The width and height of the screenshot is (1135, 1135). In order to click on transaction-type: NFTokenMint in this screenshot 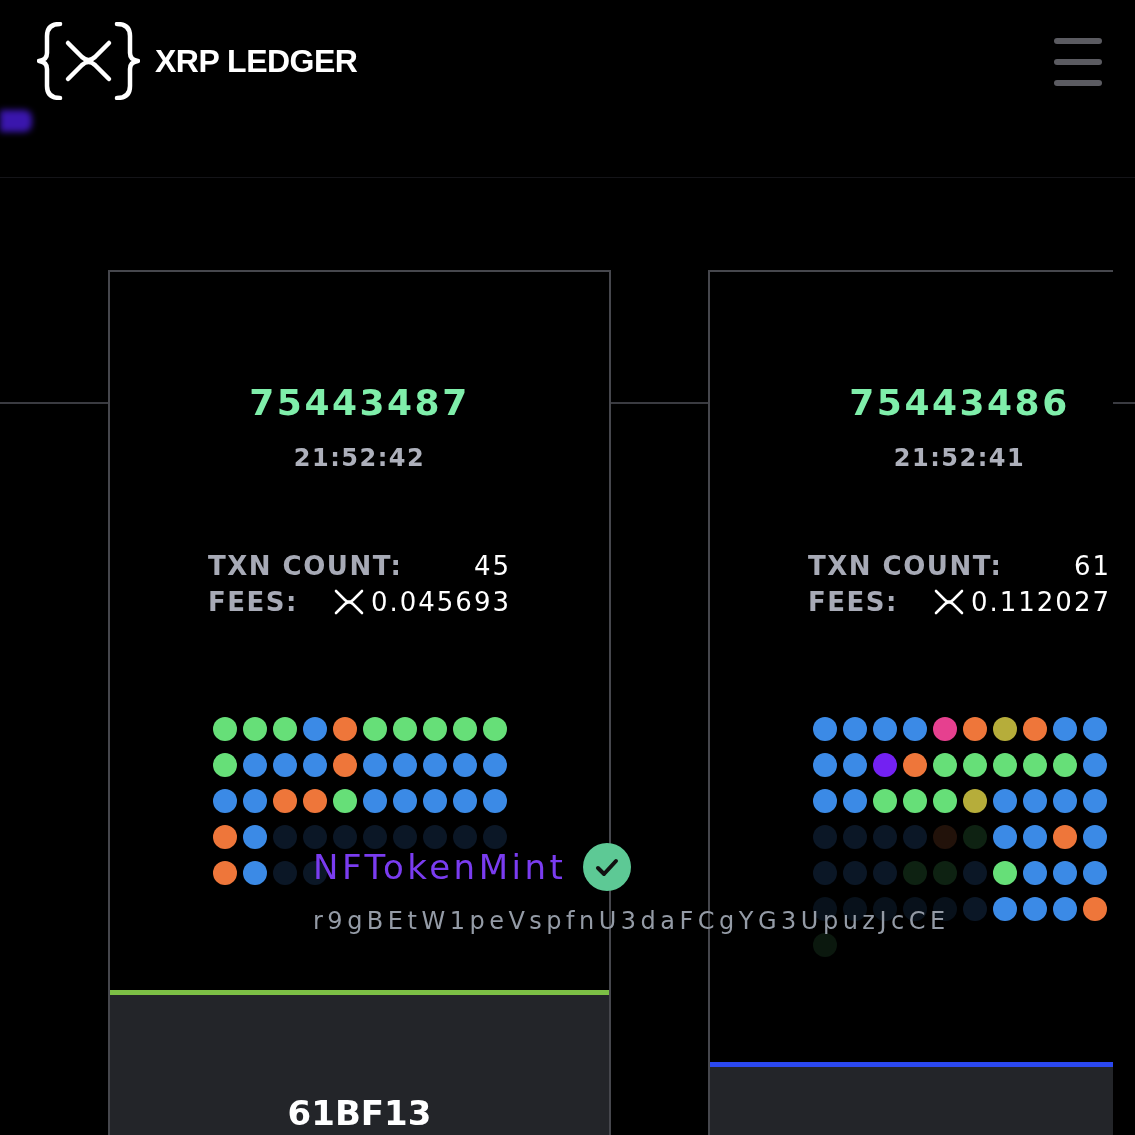, I will do `click(440, 867)`.